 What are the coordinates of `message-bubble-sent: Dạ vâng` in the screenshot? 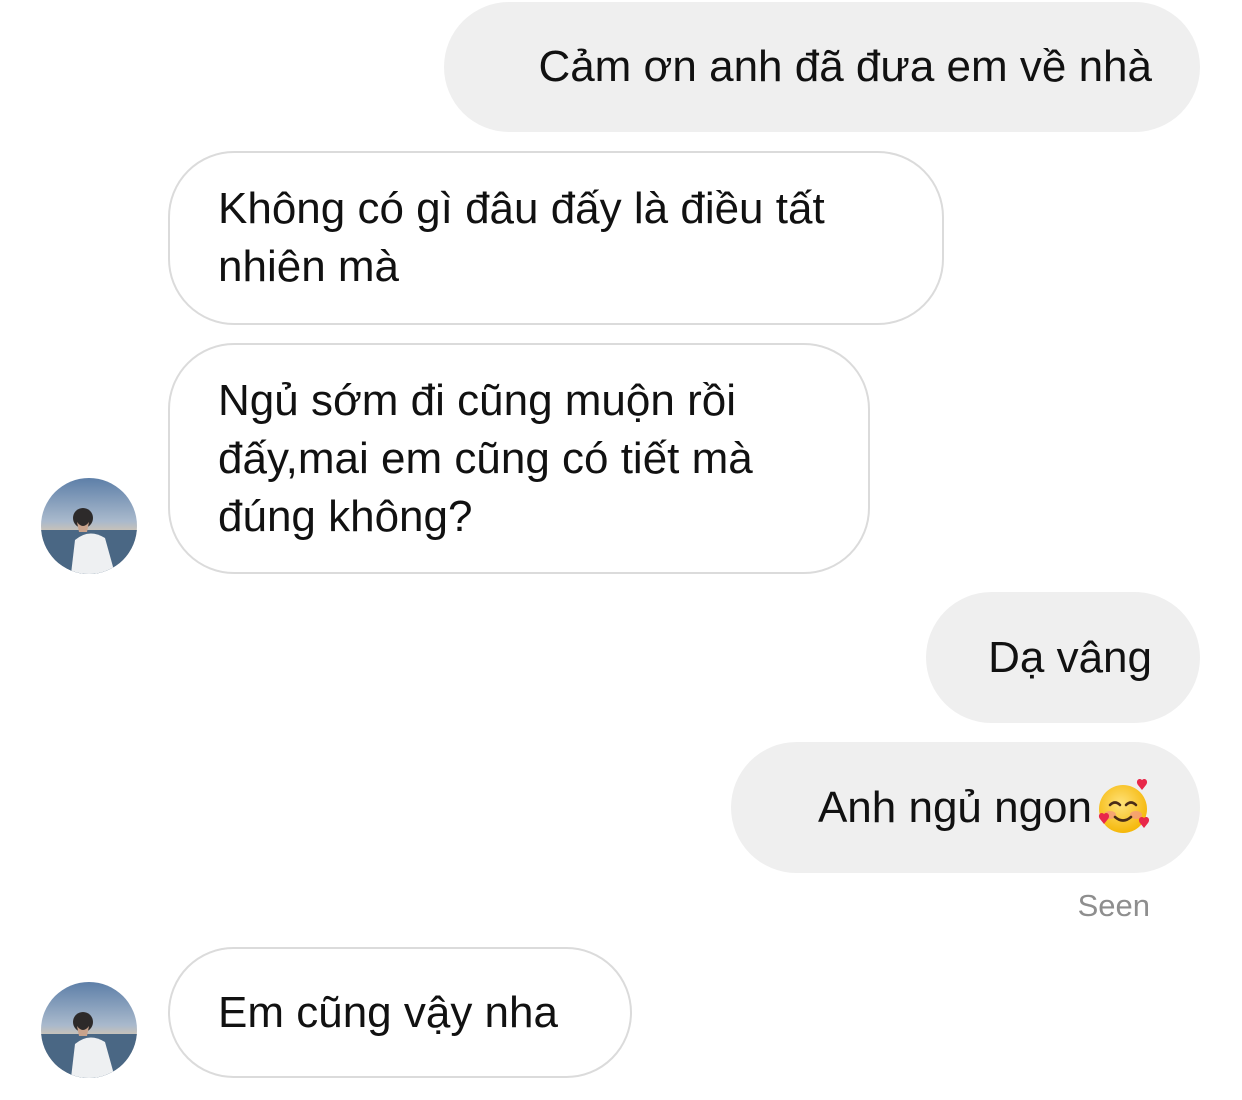 It's located at (1063, 657).